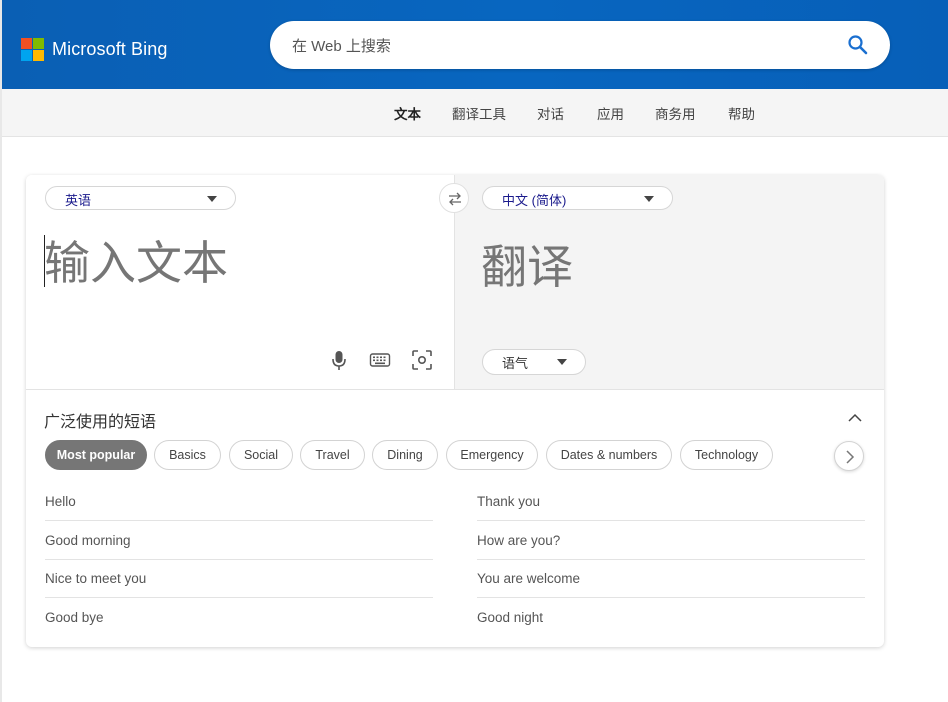  What do you see at coordinates (671, 618) in the screenshot?
I see `phrase-item: Good night` at bounding box center [671, 618].